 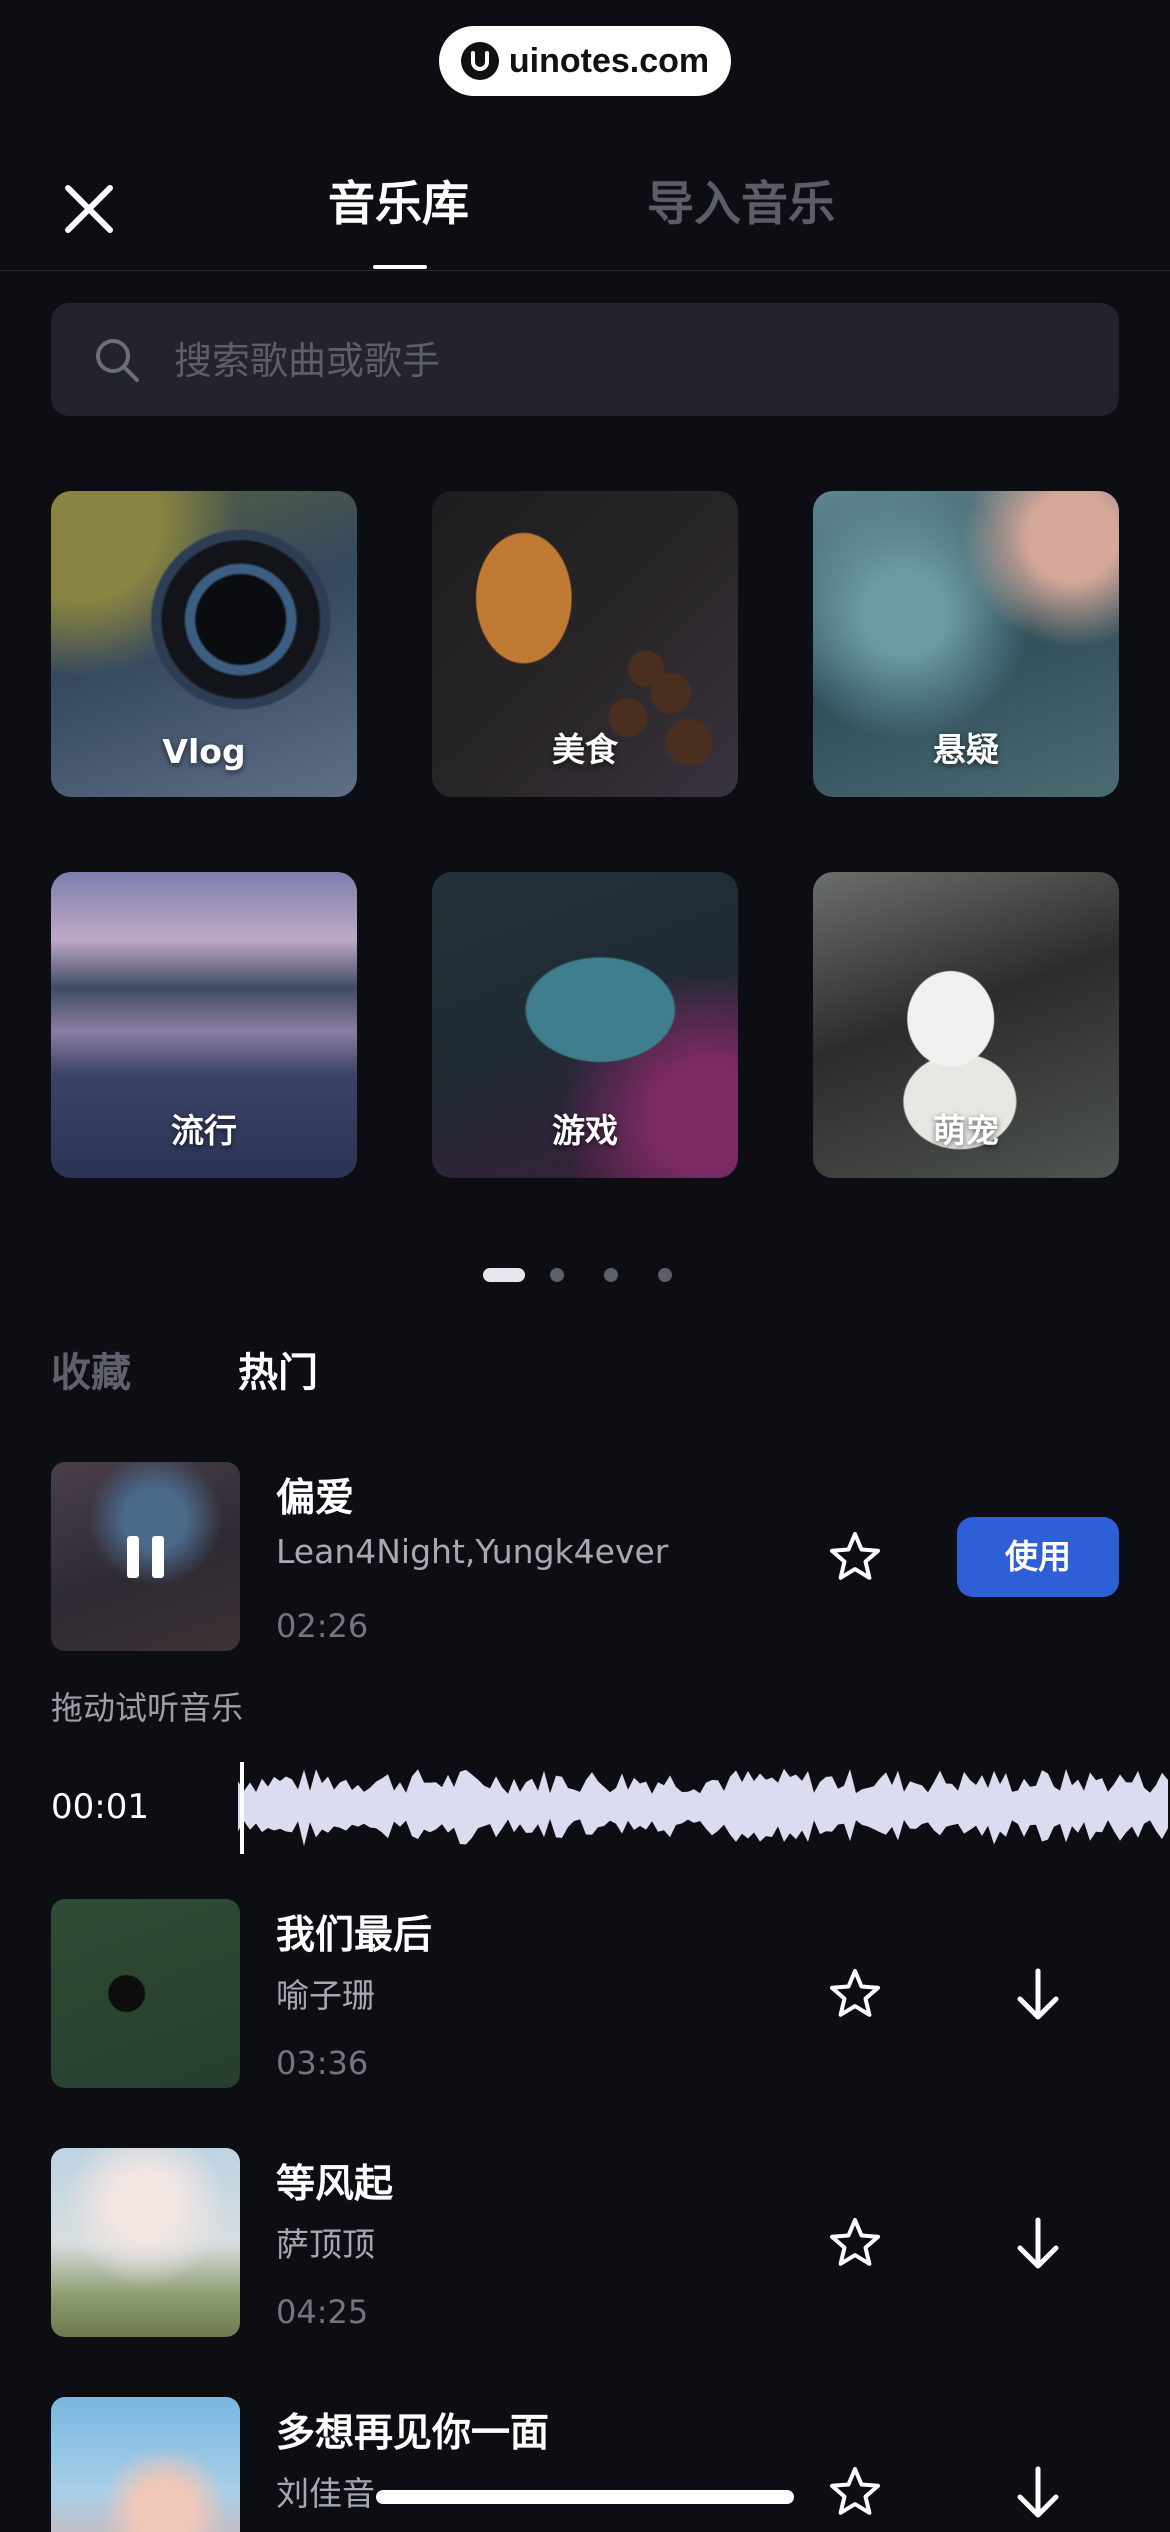 I want to click on uinotes-logo-icon, so click(x=479, y=61).